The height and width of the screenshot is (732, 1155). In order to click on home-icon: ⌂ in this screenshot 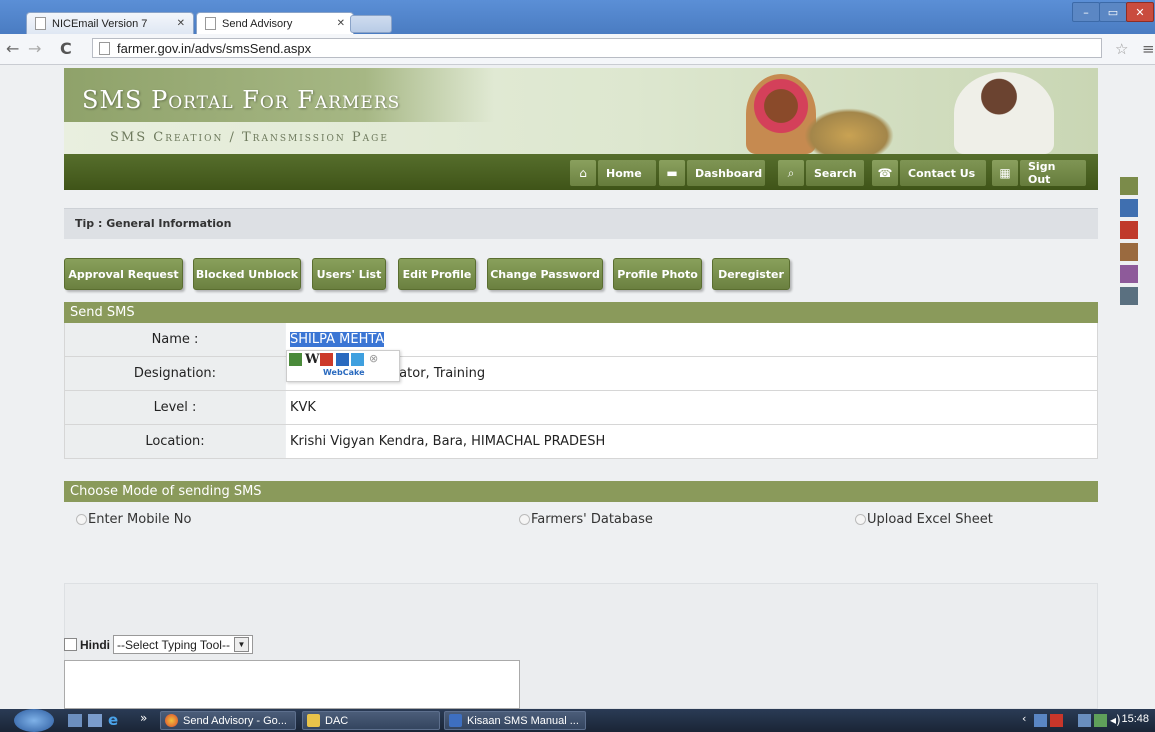, I will do `click(583, 173)`.